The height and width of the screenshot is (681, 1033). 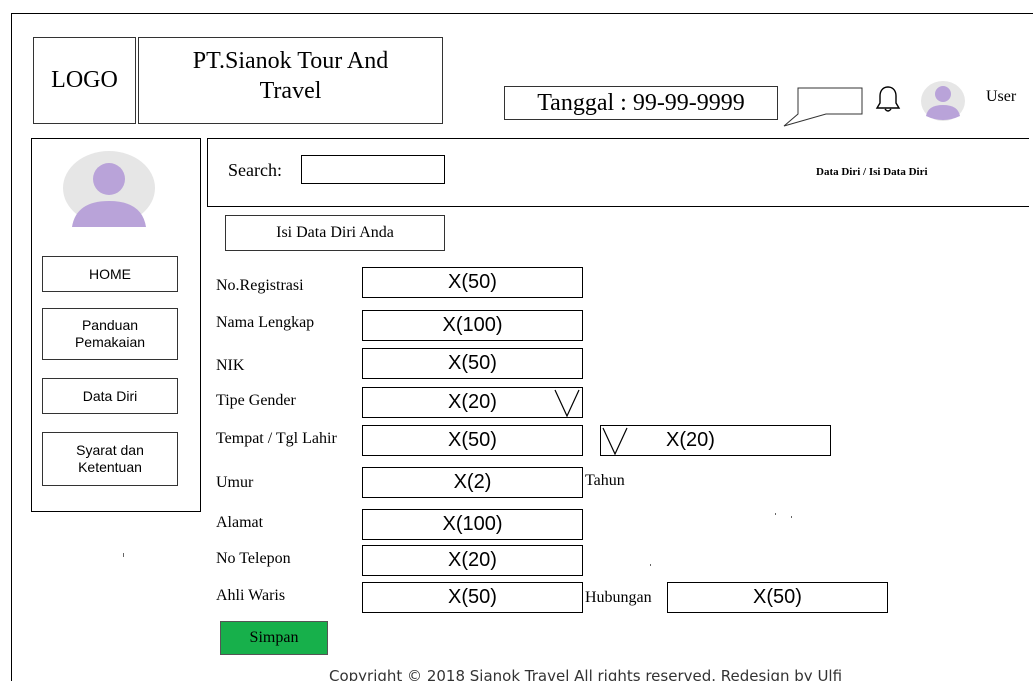 I want to click on tempat-lahir-field: X(50), so click(x=472, y=440).